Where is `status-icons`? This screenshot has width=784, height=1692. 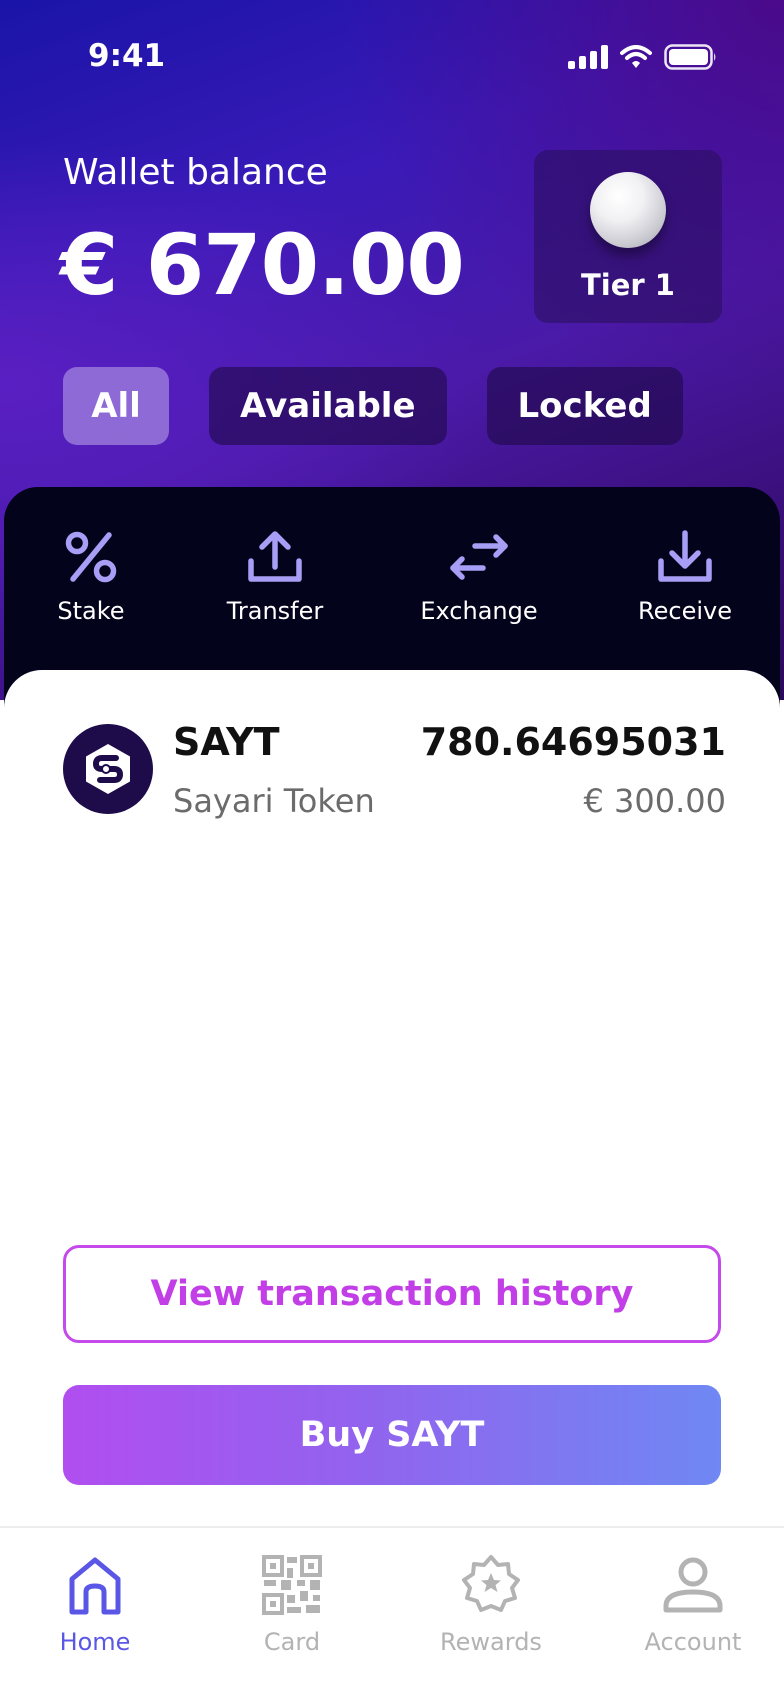
status-icons is located at coordinates (643, 57).